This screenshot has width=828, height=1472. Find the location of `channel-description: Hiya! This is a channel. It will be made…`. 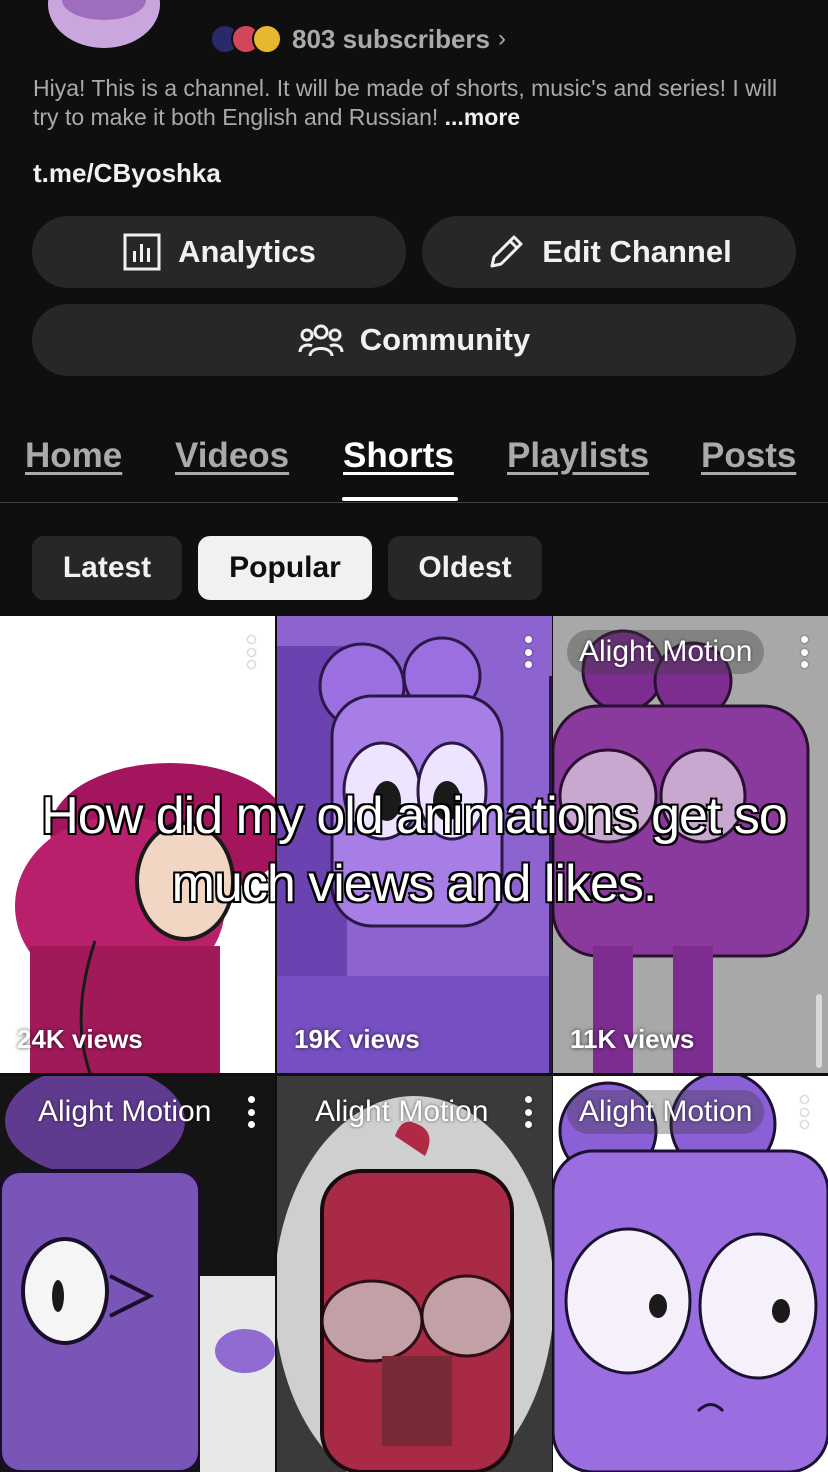

channel-description: Hiya! This is a channel. It will be made… is located at coordinates (413, 103).